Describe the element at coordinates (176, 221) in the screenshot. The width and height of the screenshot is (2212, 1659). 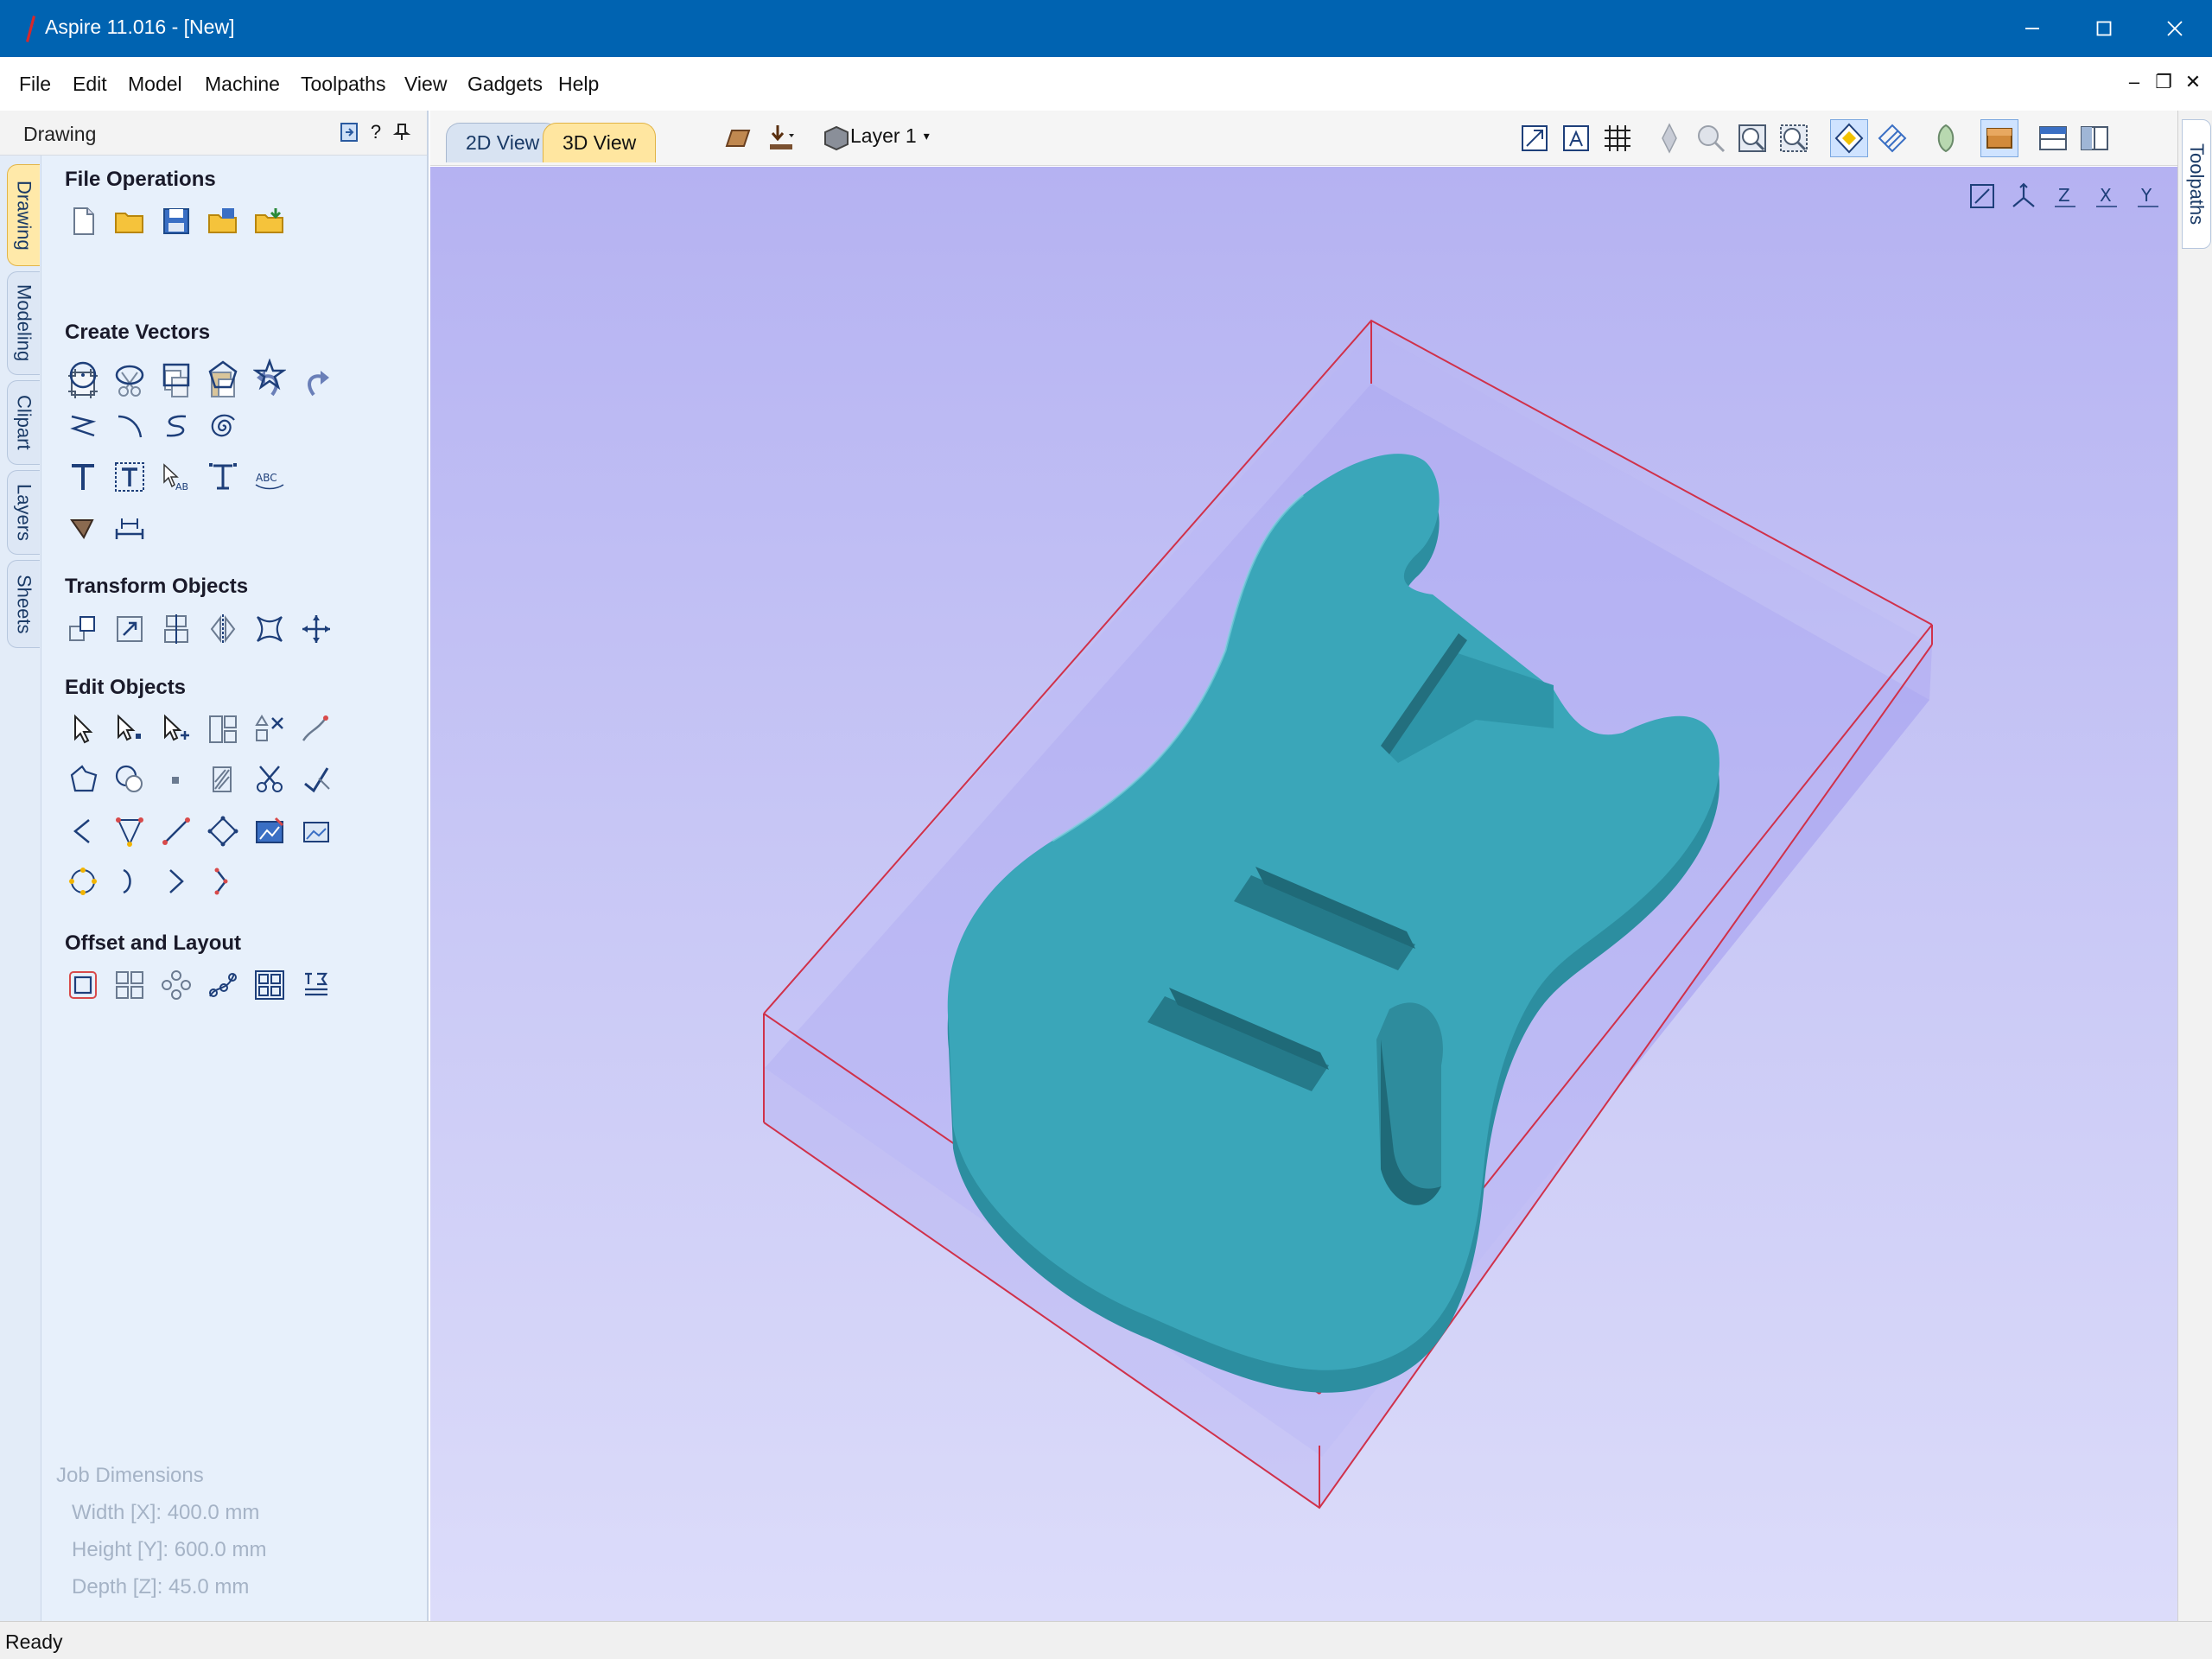
I see `save-icon` at that location.